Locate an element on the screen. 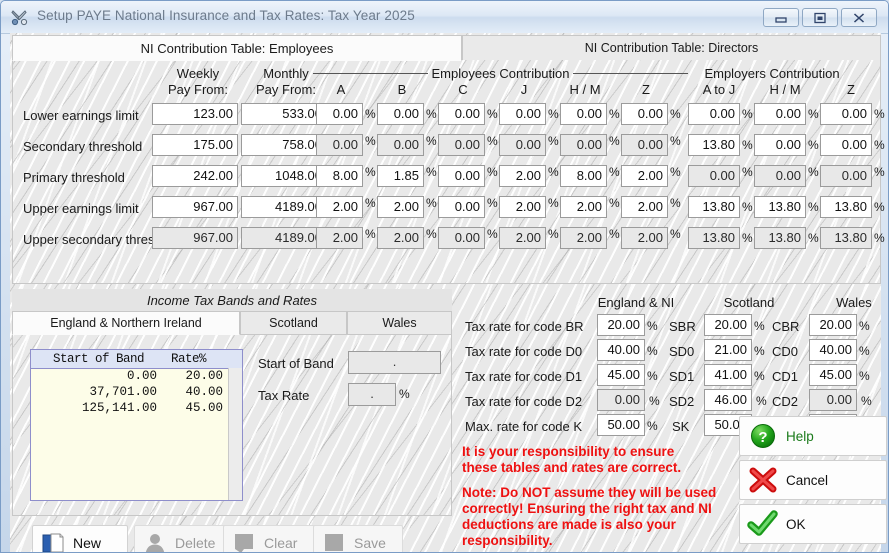 The height and width of the screenshot is (553, 889). field-weekly-secondary-threshold: 175.00 is located at coordinates (195, 145).